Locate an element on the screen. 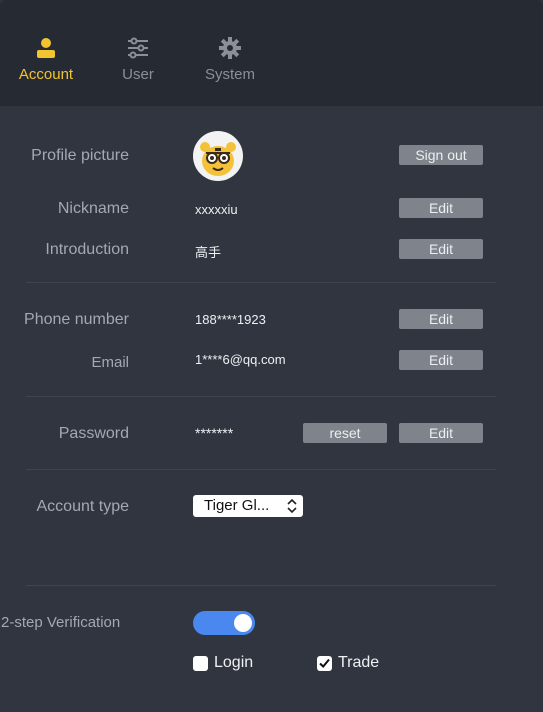 The image size is (543, 712). two-step-verification-toggle is located at coordinates (224, 623).